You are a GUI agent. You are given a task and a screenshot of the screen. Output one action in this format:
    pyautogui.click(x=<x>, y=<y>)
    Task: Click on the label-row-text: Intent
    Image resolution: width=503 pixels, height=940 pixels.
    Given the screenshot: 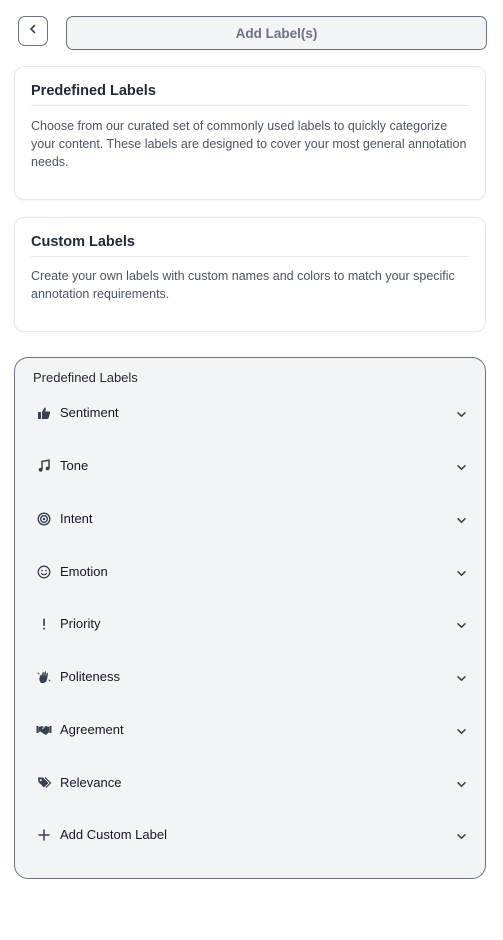 What is the action you would take?
    pyautogui.click(x=76, y=518)
    